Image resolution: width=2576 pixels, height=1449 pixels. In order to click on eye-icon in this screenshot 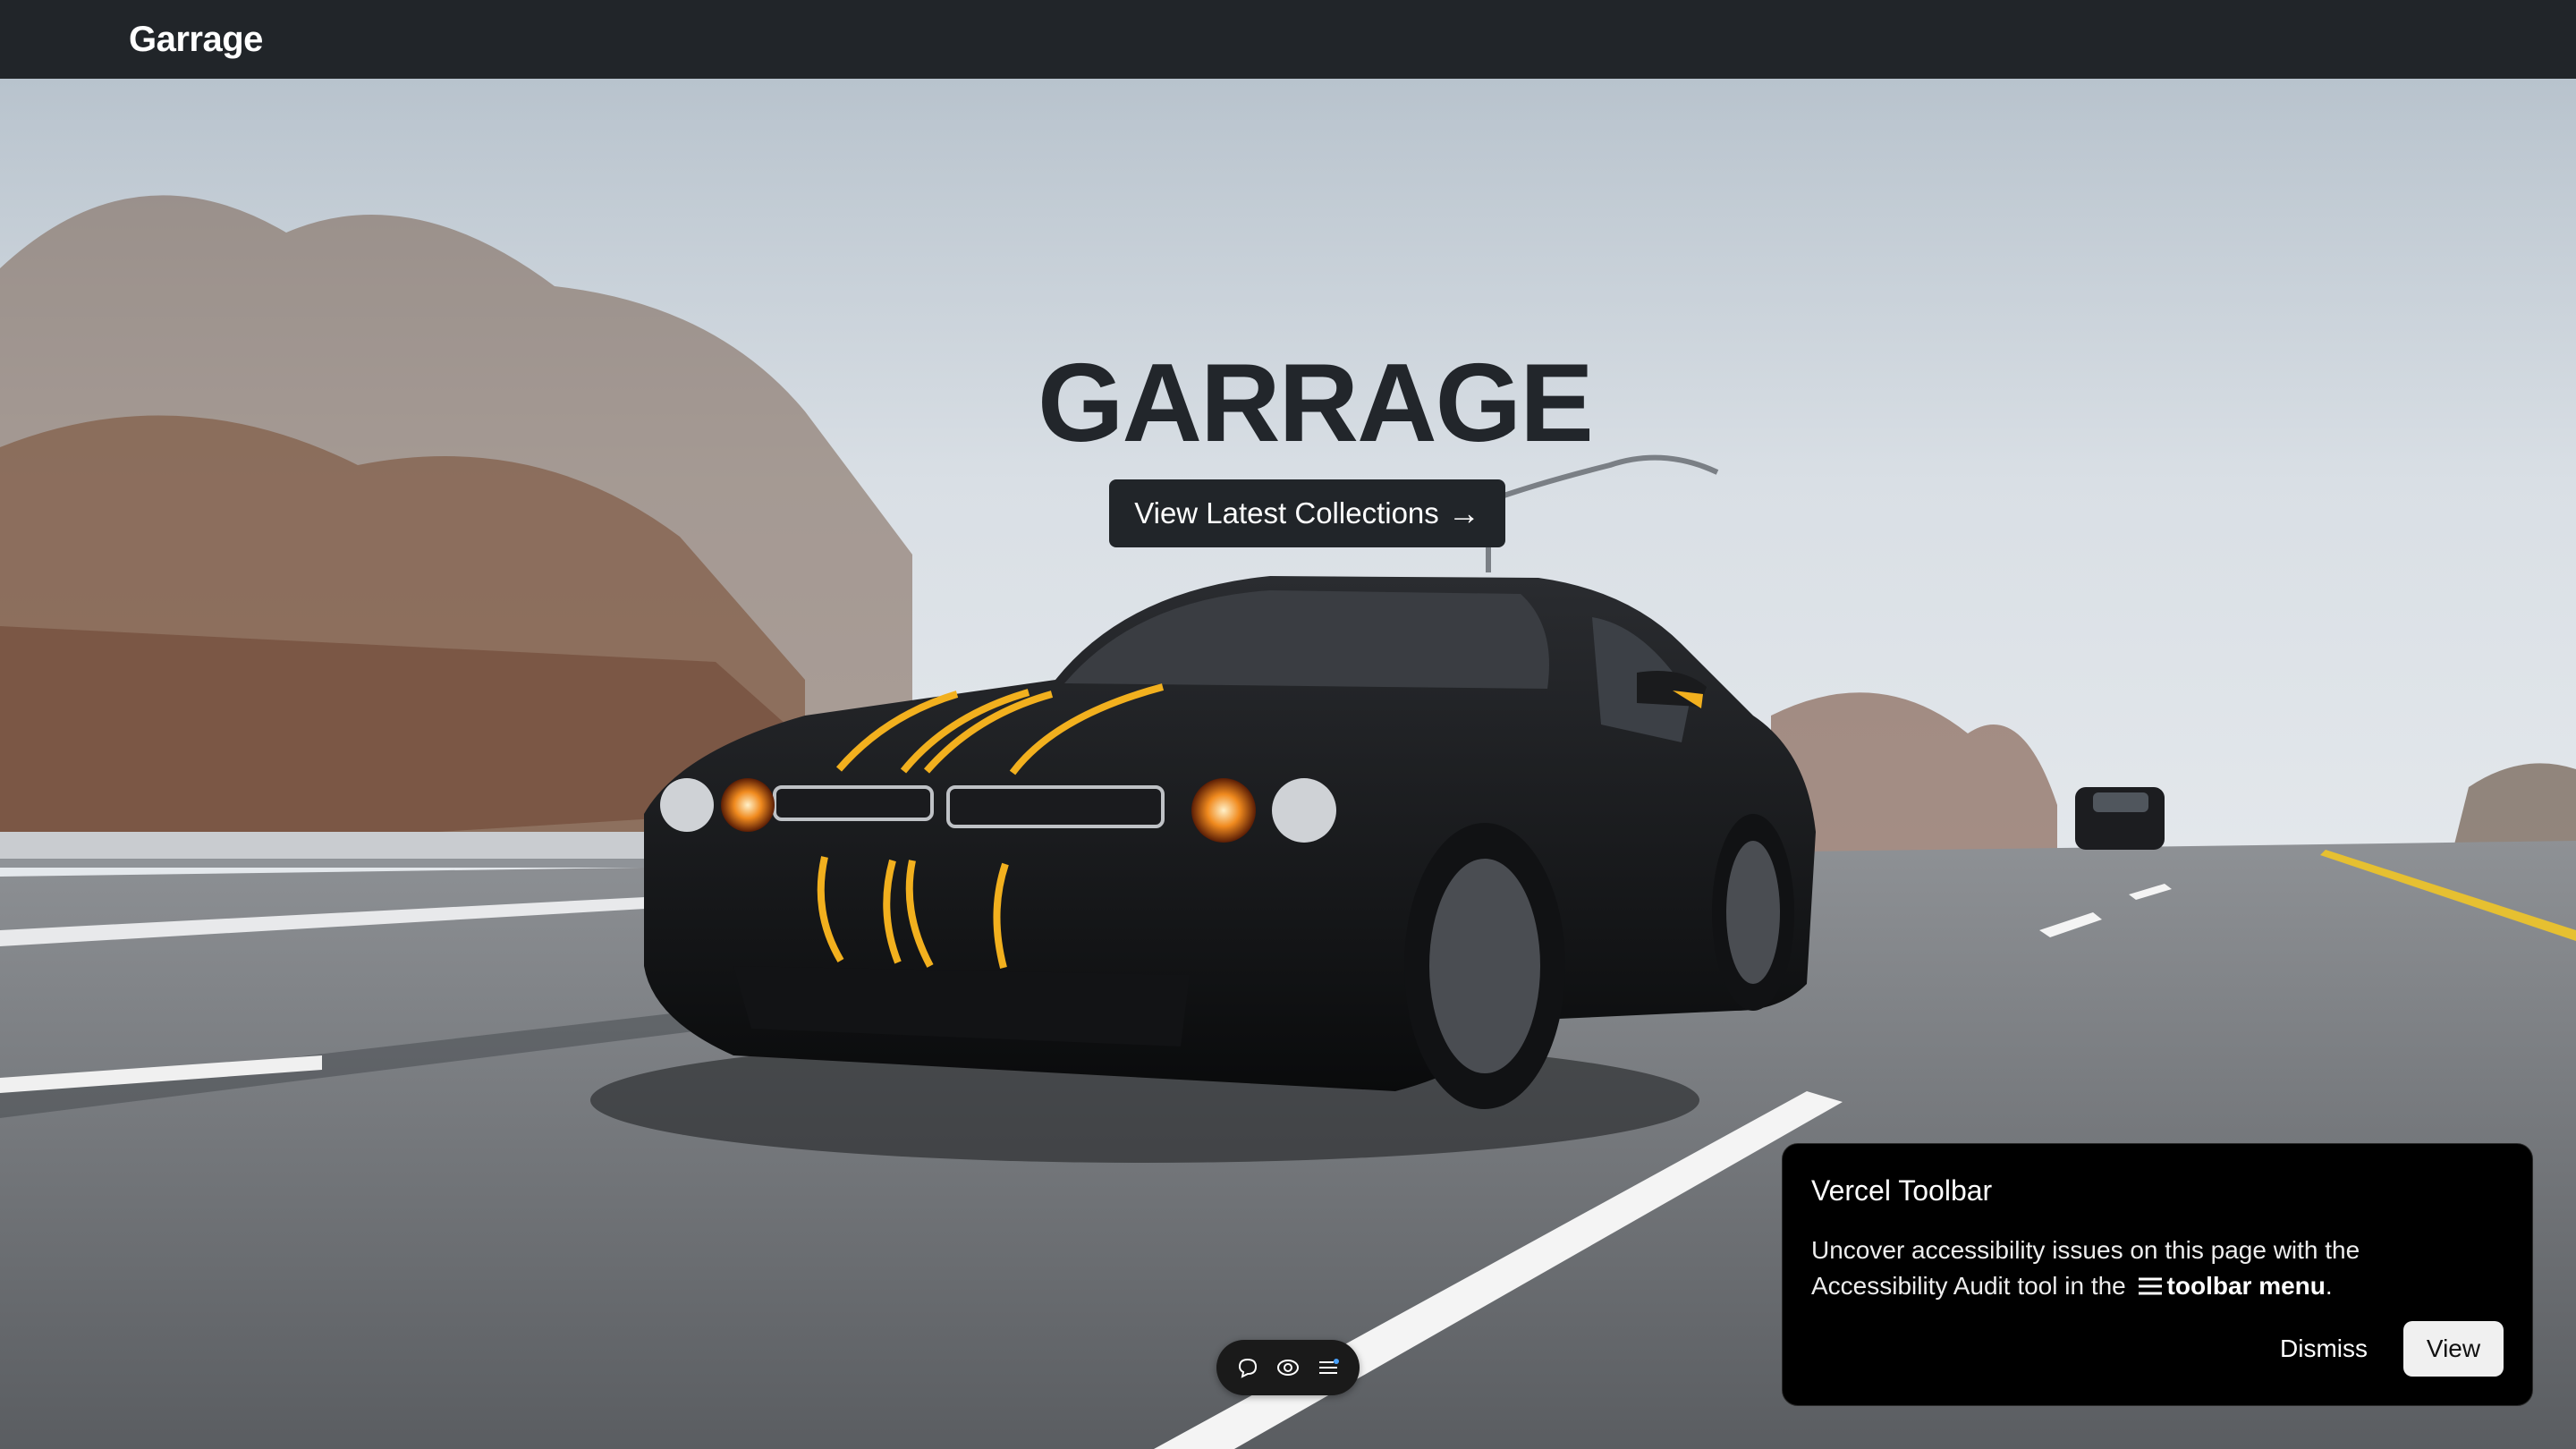, I will do `click(1288, 1367)`.